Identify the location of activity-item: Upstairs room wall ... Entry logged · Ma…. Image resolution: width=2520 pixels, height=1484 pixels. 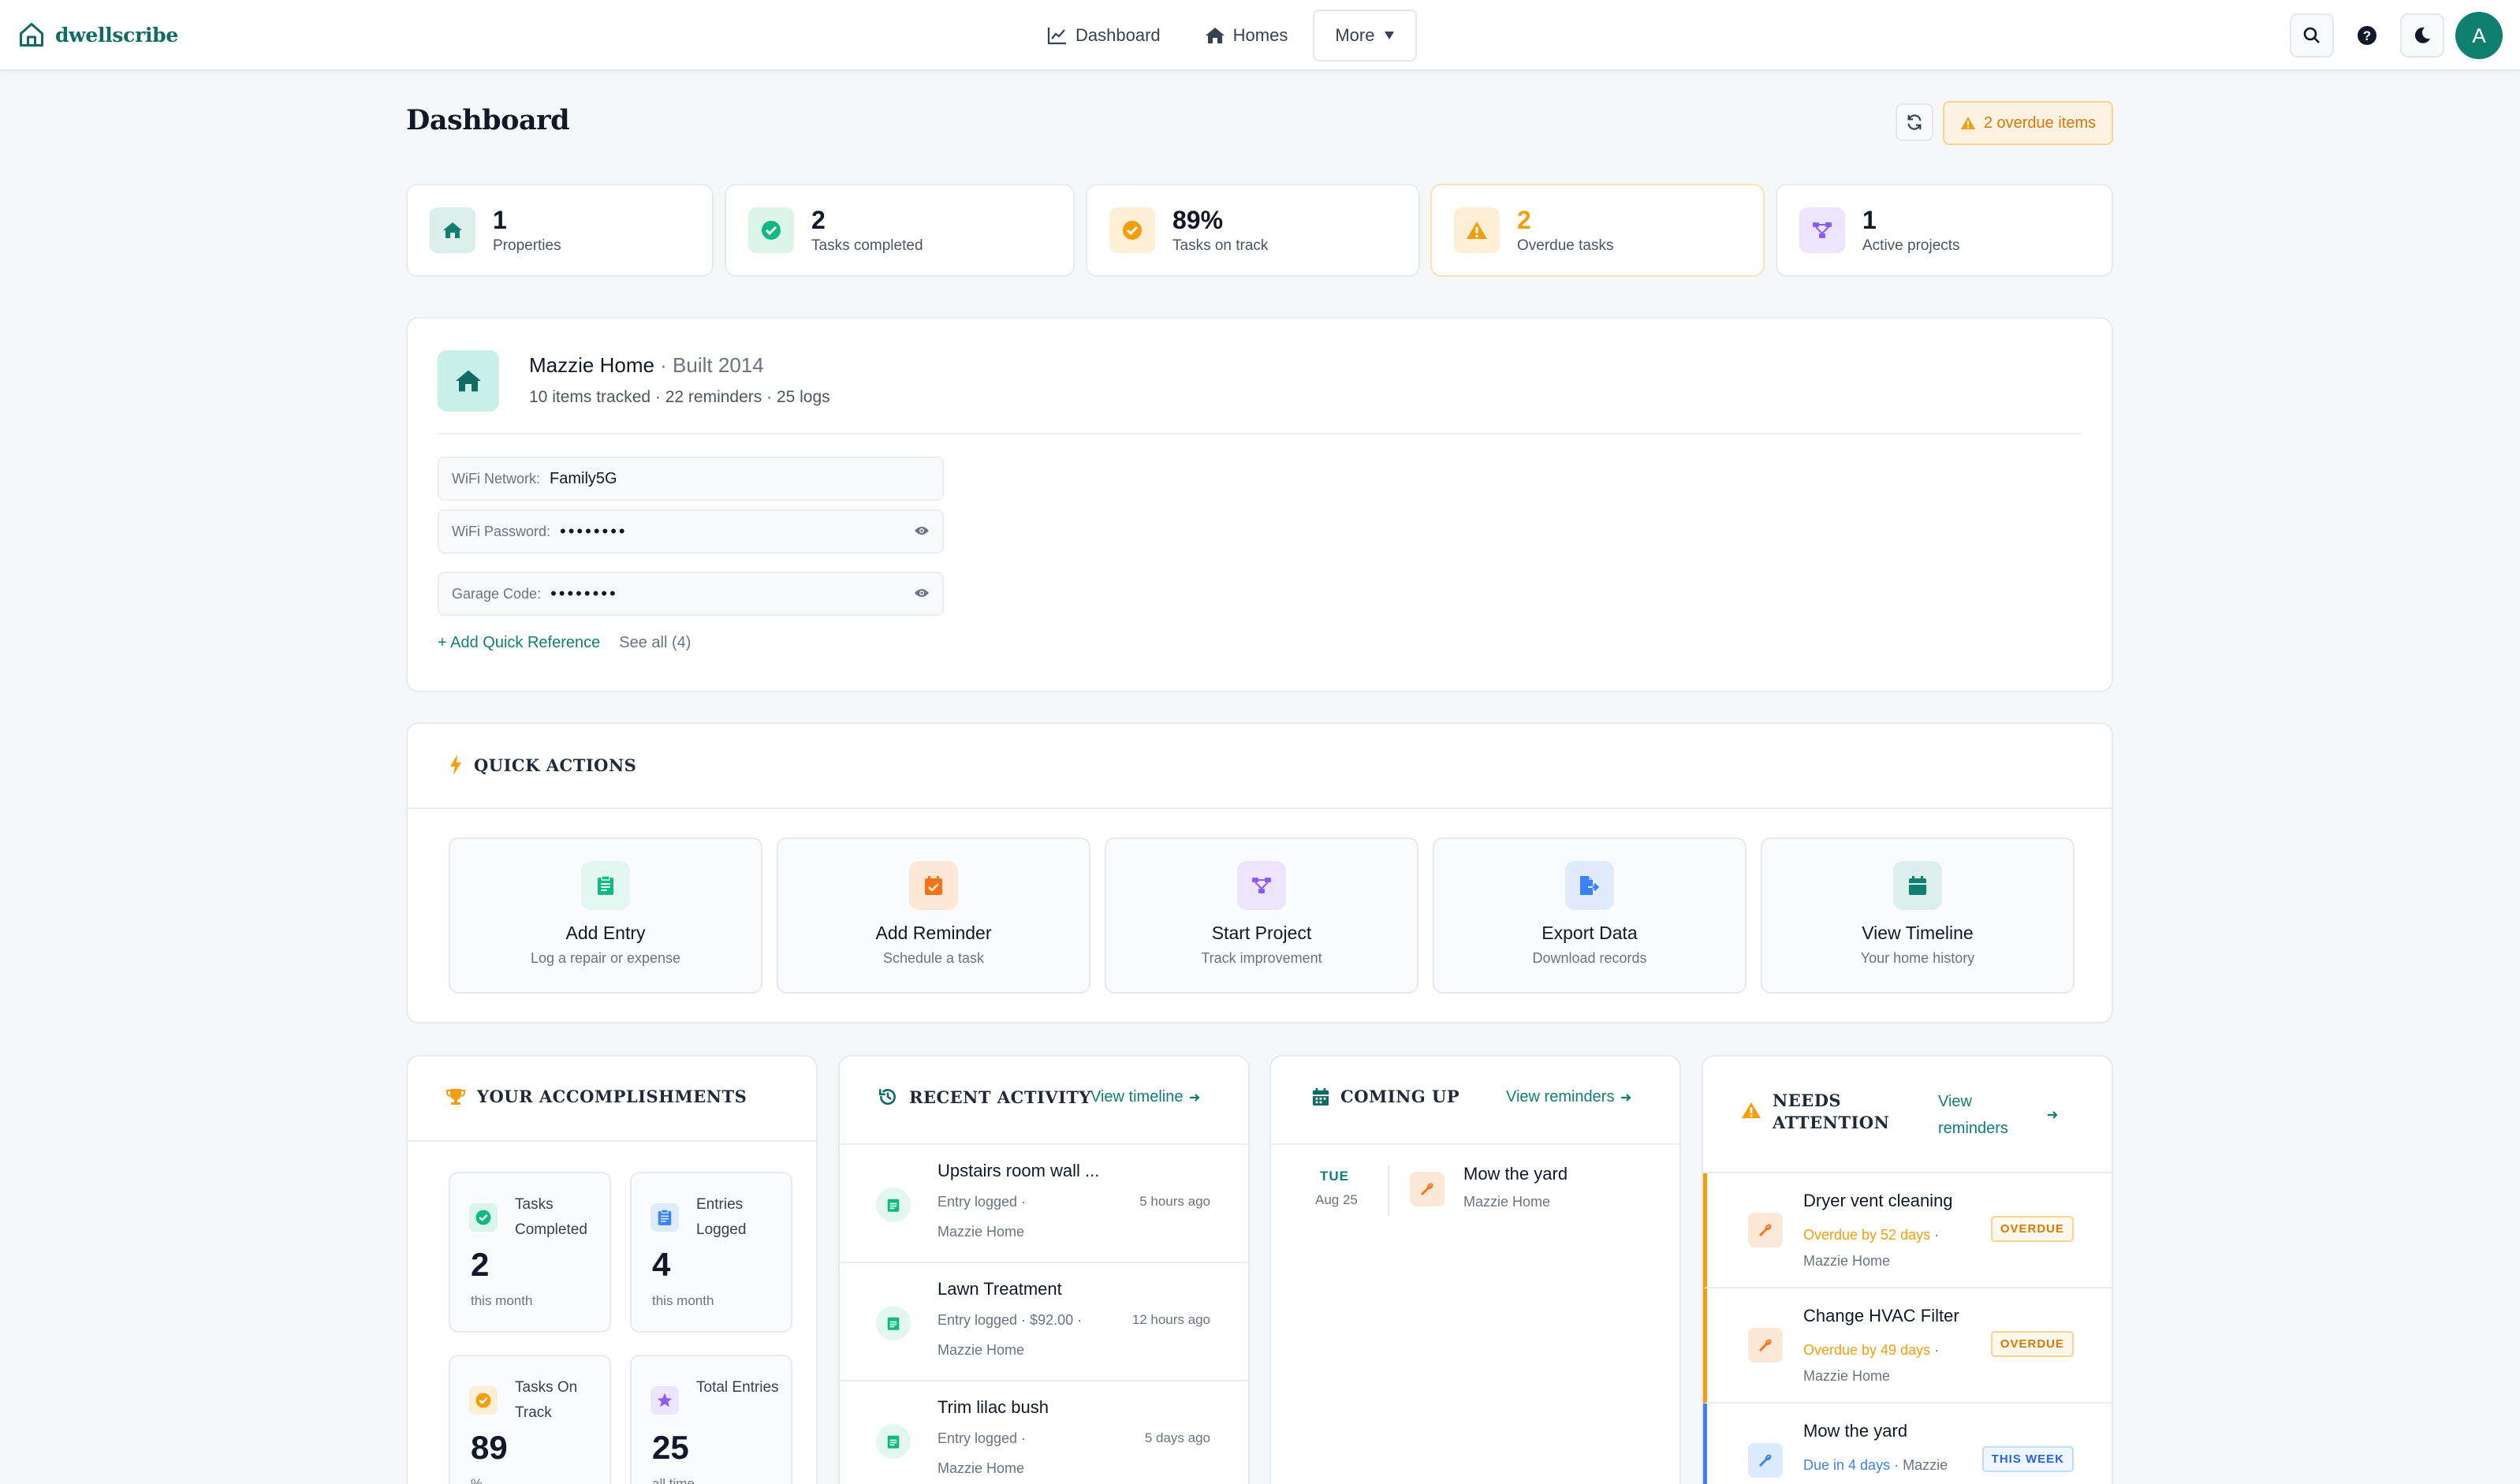
(1044, 1204).